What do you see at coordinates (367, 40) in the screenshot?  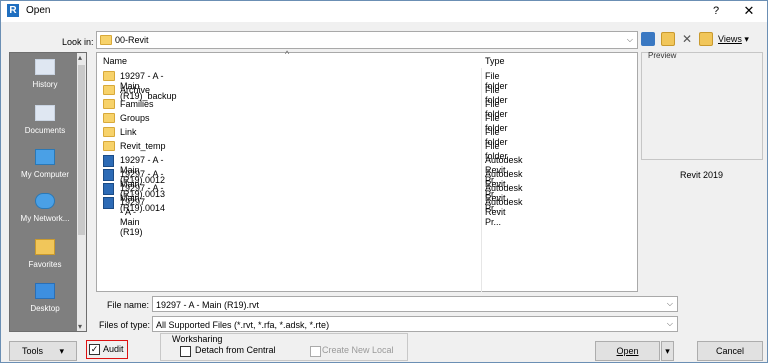 I see `look-in-combo: 00-Revit ⌵` at bounding box center [367, 40].